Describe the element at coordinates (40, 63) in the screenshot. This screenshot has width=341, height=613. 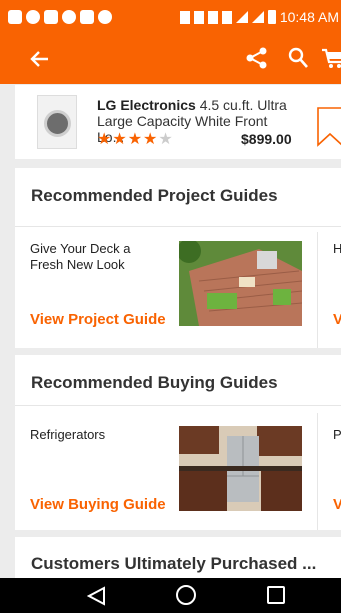
I see `arrow-back-icon` at that location.